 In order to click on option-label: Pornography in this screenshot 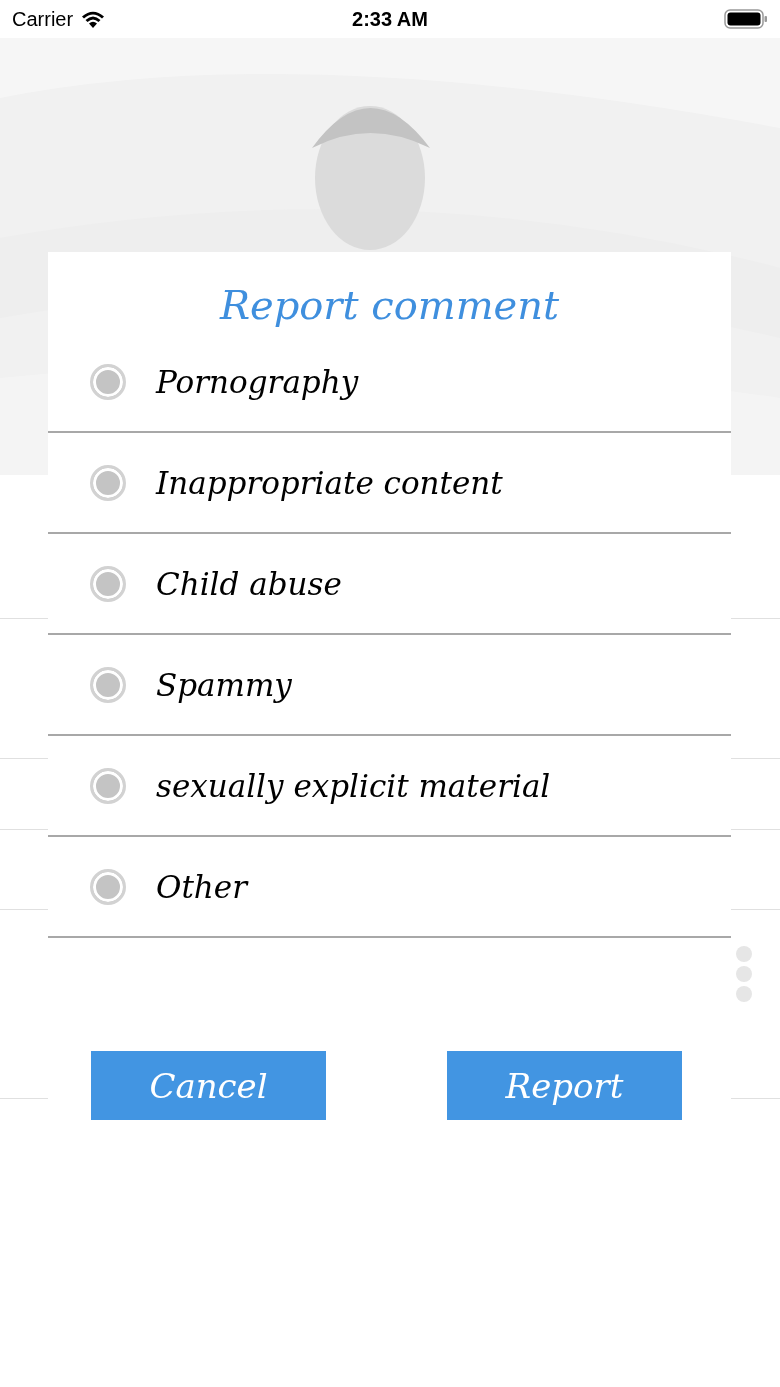, I will do `click(257, 381)`.